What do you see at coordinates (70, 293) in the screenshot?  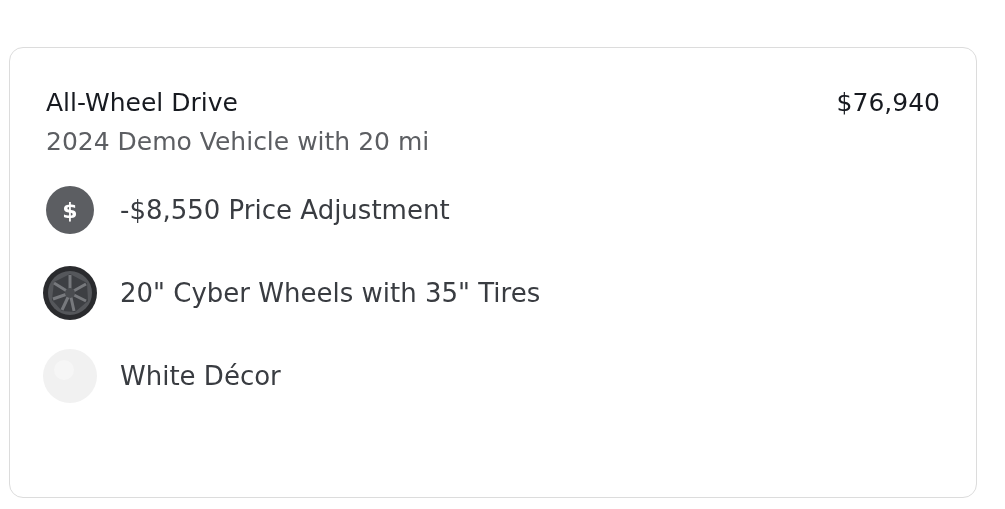 I see `wheel-icon` at bounding box center [70, 293].